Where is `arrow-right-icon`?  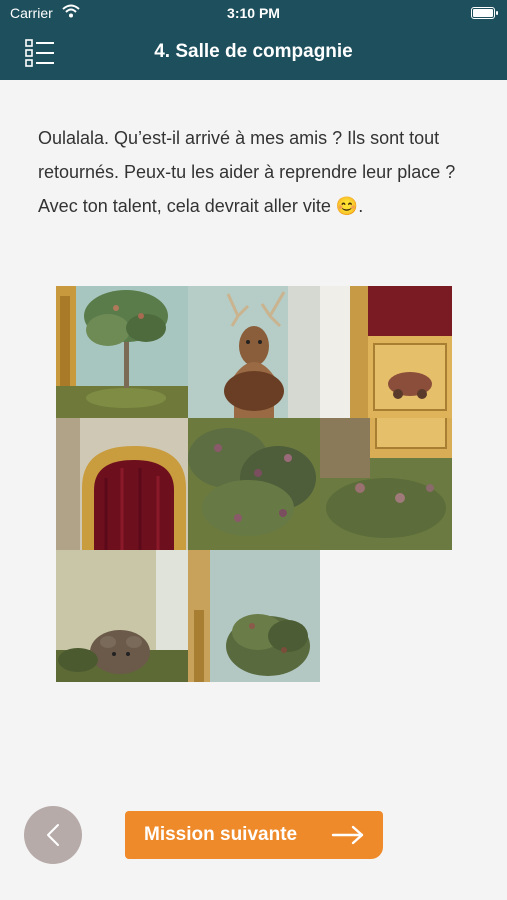 arrow-right-icon is located at coordinates (347, 835).